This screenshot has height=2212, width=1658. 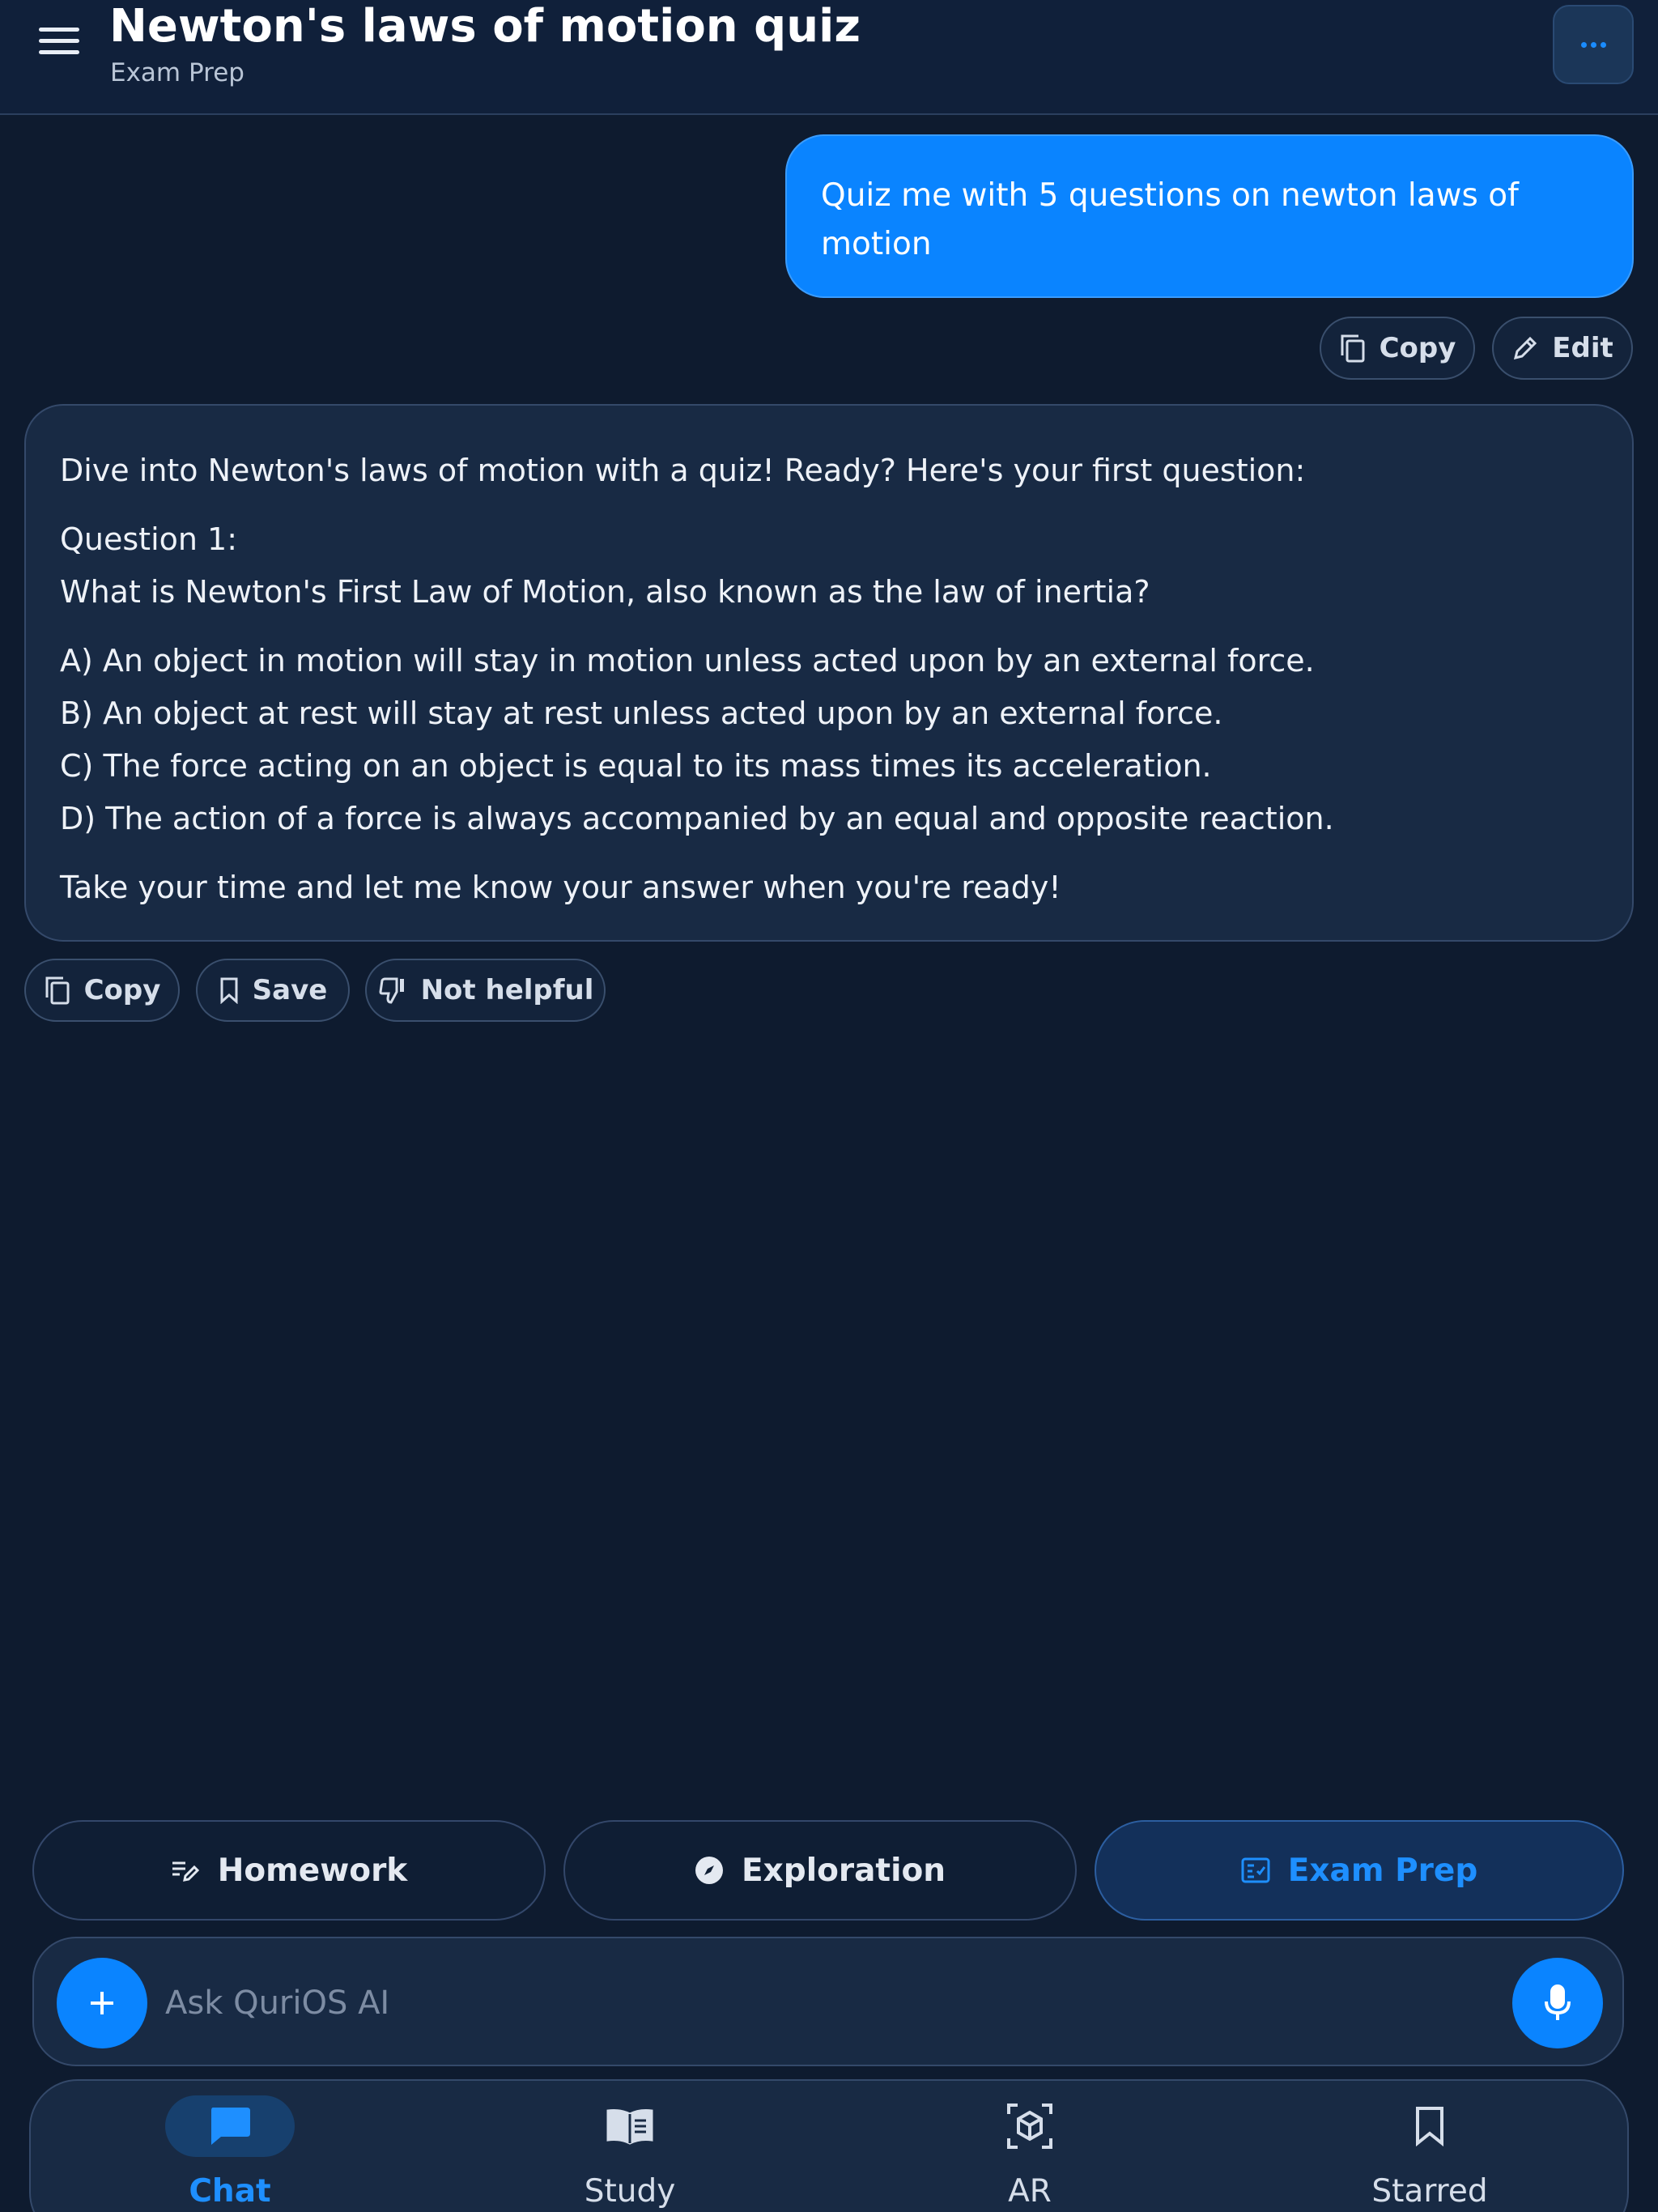 What do you see at coordinates (230, 2192) in the screenshot?
I see `nav-label: Chat` at bounding box center [230, 2192].